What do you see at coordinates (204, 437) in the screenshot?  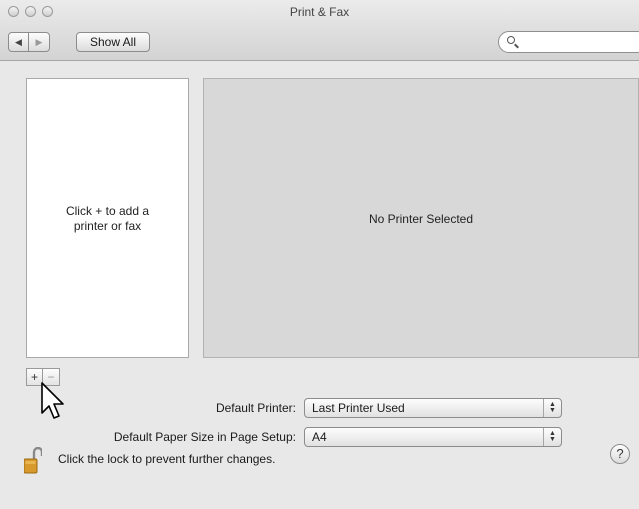 I see `paper-size-label: Default Paper Size in Page Setup:` at bounding box center [204, 437].